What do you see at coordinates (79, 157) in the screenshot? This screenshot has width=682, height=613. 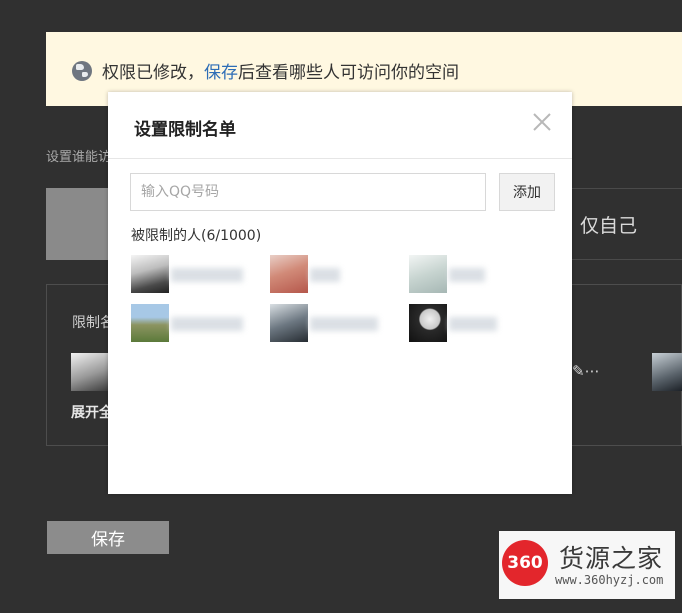 I see `who-can-view-label: 设置谁能访` at bounding box center [79, 157].